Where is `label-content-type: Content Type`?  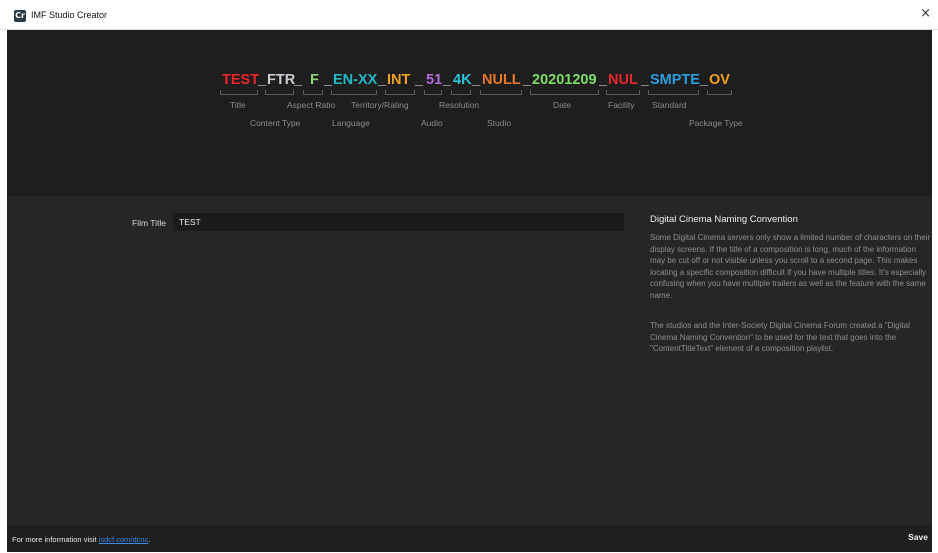 label-content-type: Content Type is located at coordinates (275, 123).